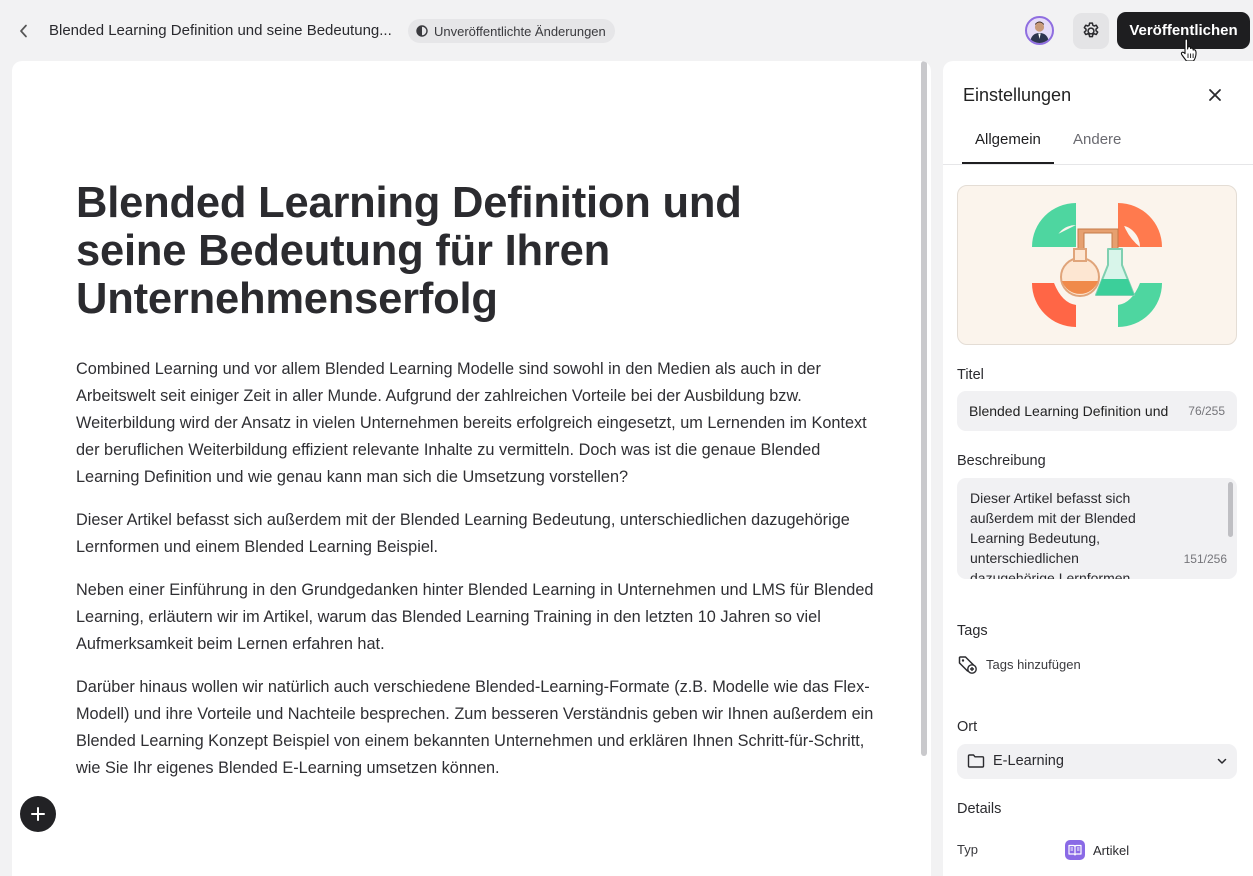  I want to click on tag-add-icon, so click(967, 665).